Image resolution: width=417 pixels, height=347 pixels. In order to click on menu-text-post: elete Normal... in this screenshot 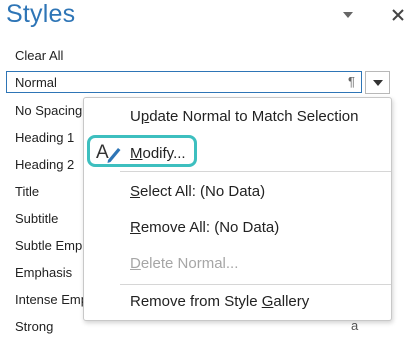, I will do `click(189, 263)`.